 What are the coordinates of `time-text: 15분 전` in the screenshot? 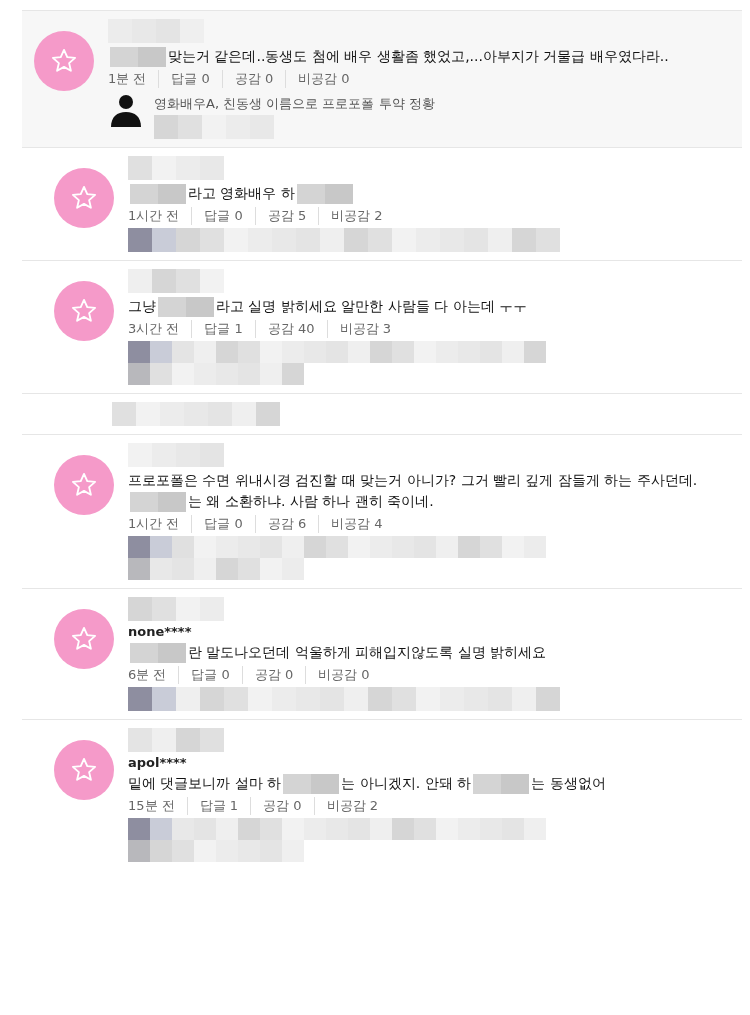 It's located at (152, 806).